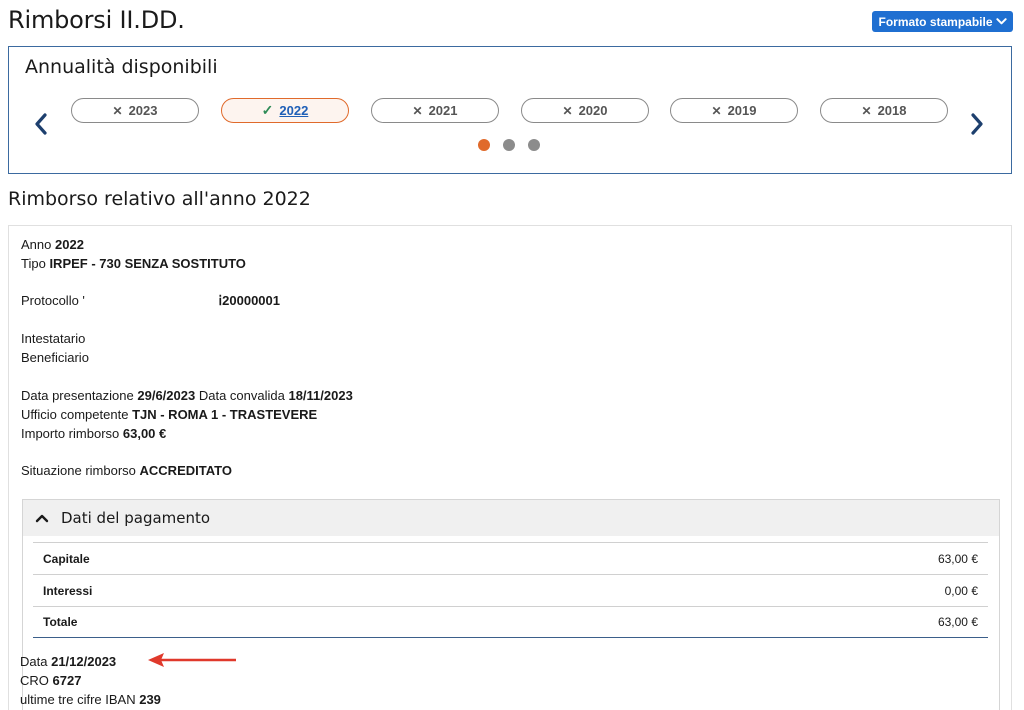 This screenshot has width=1024, height=710. I want to click on ufficio-label: Ufficio competente, so click(75, 414).